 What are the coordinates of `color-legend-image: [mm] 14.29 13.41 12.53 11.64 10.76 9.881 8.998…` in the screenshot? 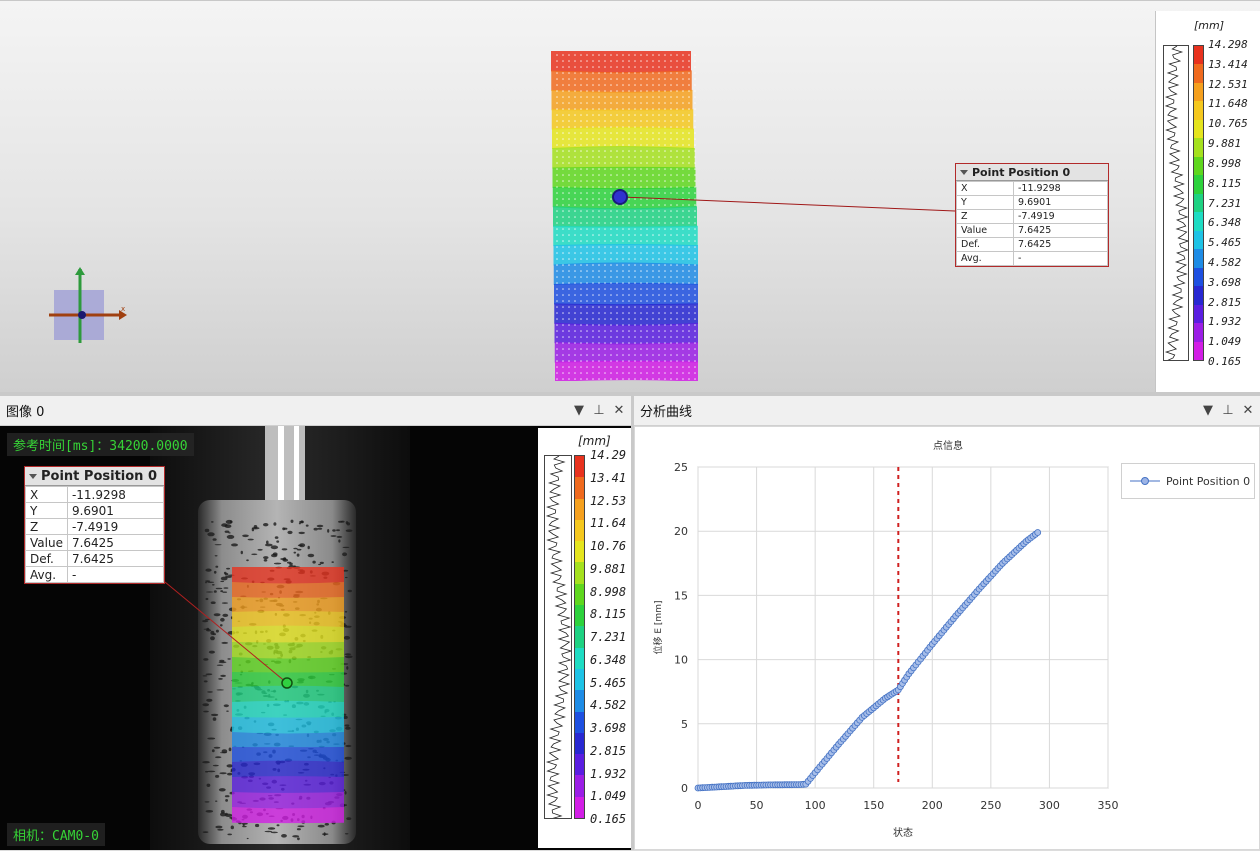 It's located at (584, 638).